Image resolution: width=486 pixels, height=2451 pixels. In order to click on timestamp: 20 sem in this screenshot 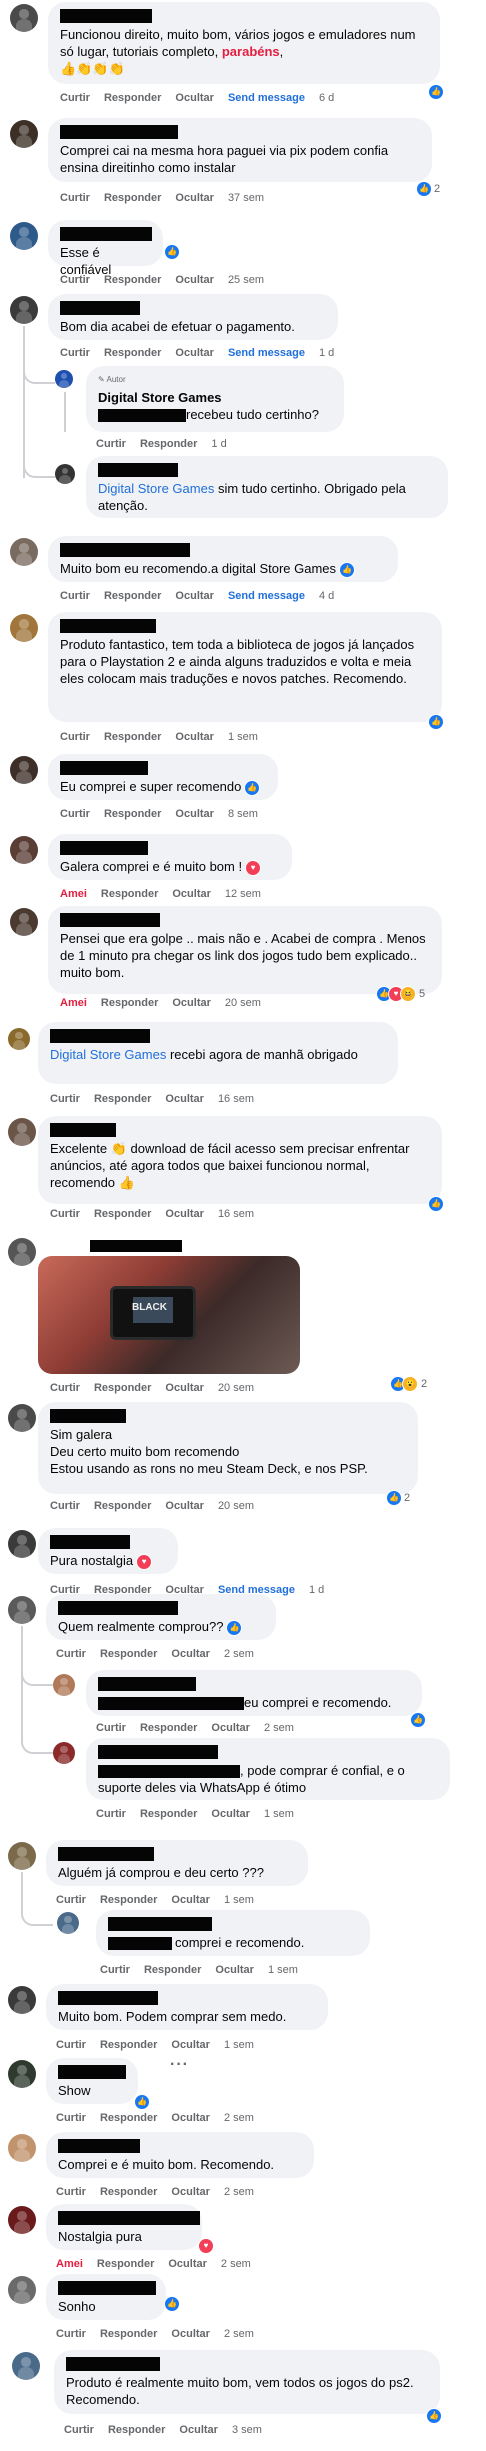, I will do `click(236, 1506)`.